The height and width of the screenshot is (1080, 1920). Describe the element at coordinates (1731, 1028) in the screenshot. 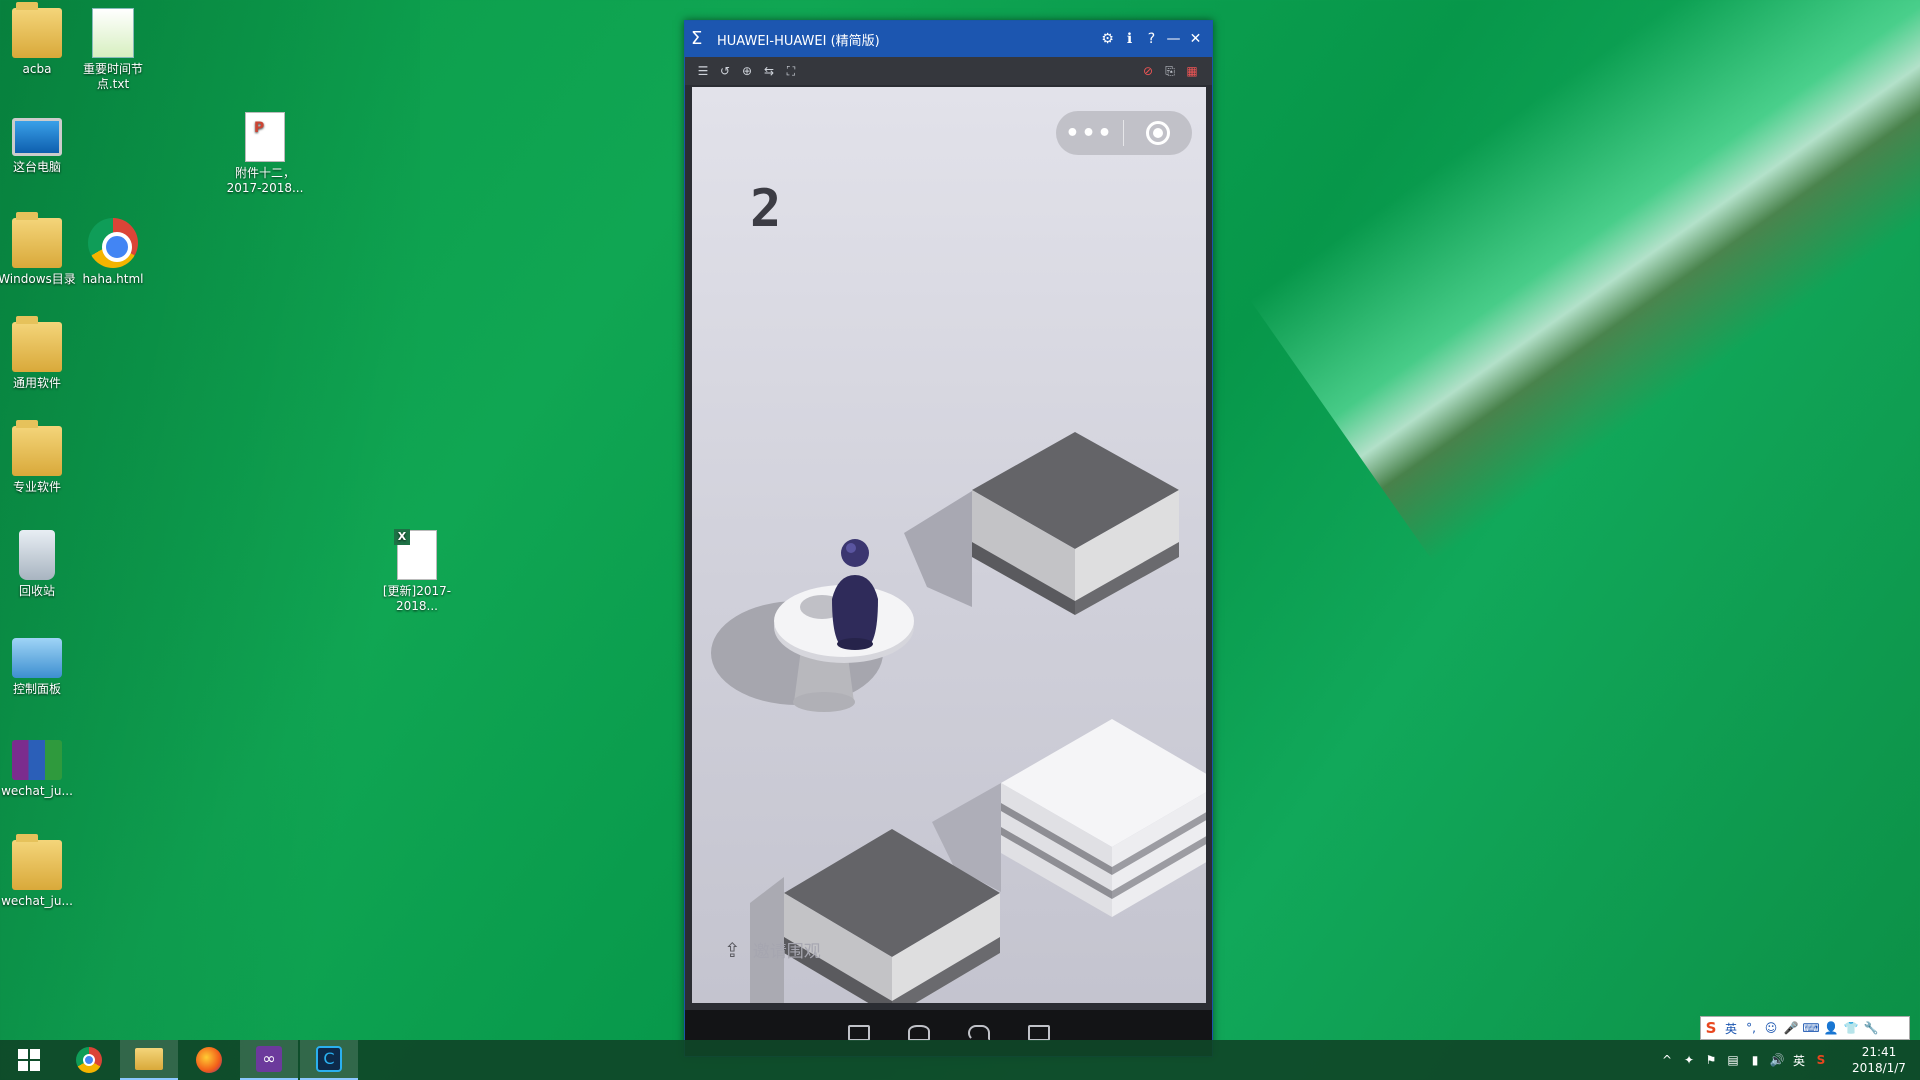

I see `ime-lang-toggle: 英` at that location.